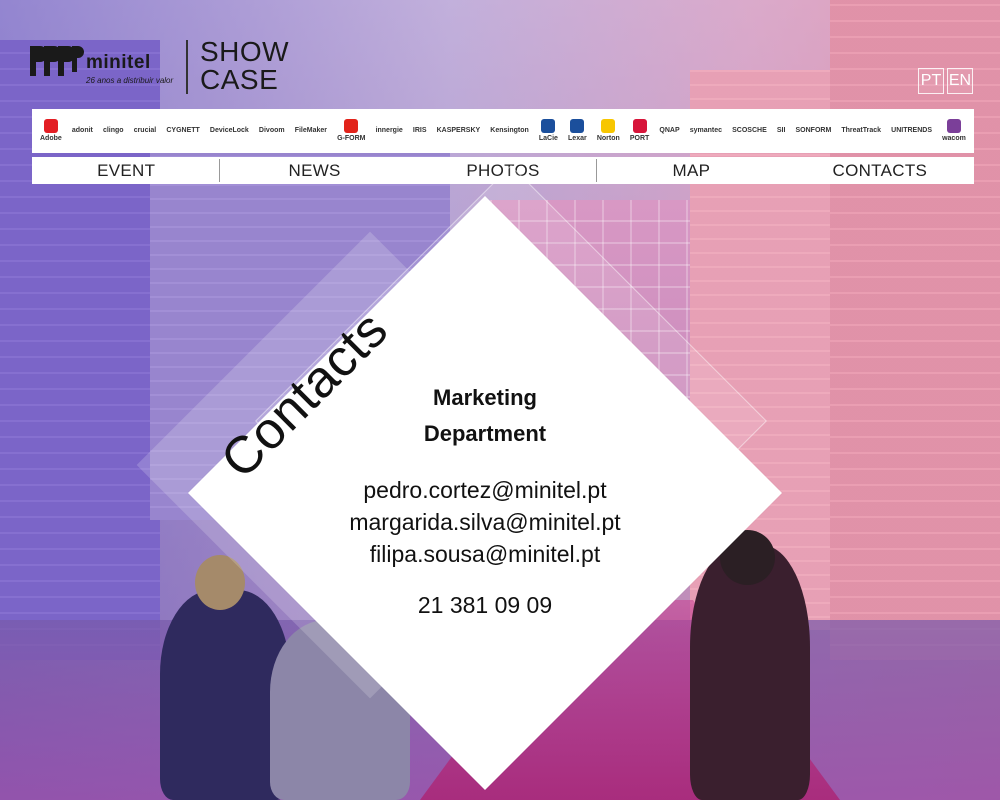 The width and height of the screenshot is (1000, 800). What do you see at coordinates (314, 170) in the screenshot?
I see `nav-news: NEWS` at bounding box center [314, 170].